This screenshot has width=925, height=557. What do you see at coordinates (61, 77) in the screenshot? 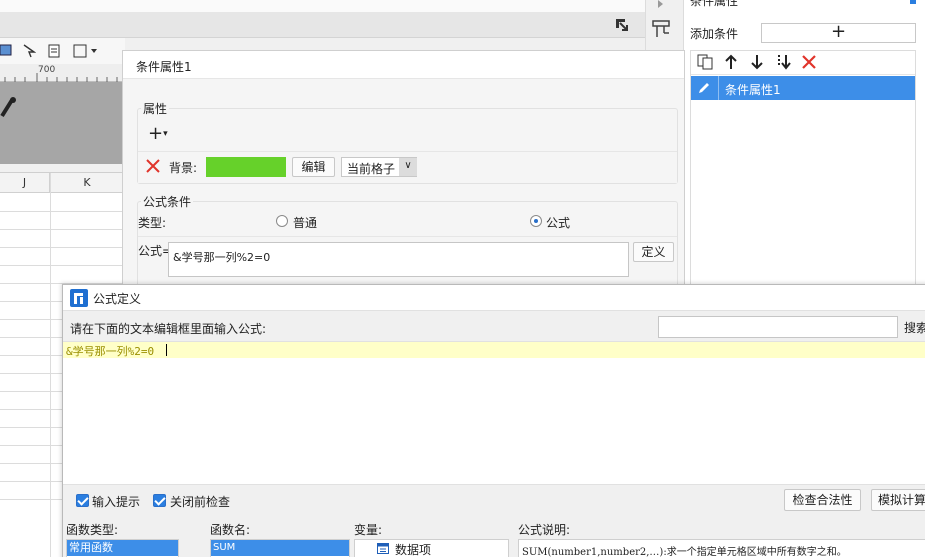
I see `ruler-ticks` at bounding box center [61, 77].